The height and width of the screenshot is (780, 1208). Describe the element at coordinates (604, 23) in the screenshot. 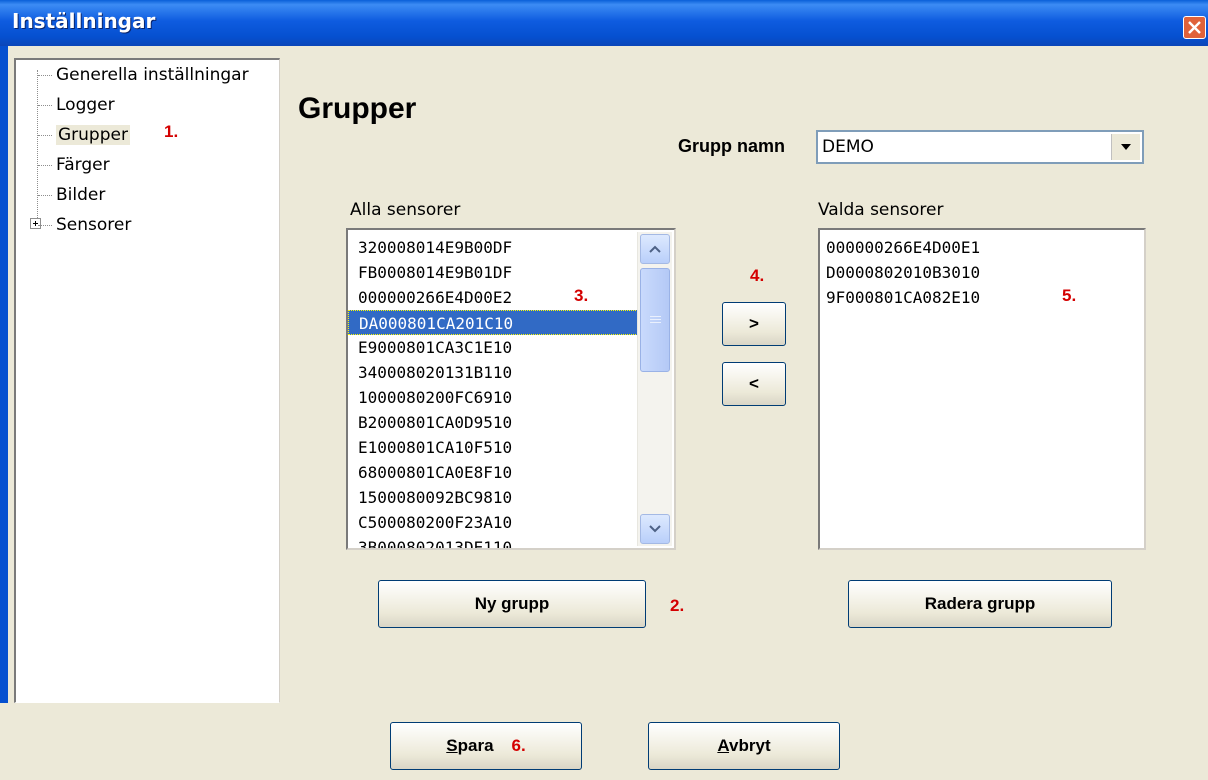

I see `title-bar: Inställningar` at that location.